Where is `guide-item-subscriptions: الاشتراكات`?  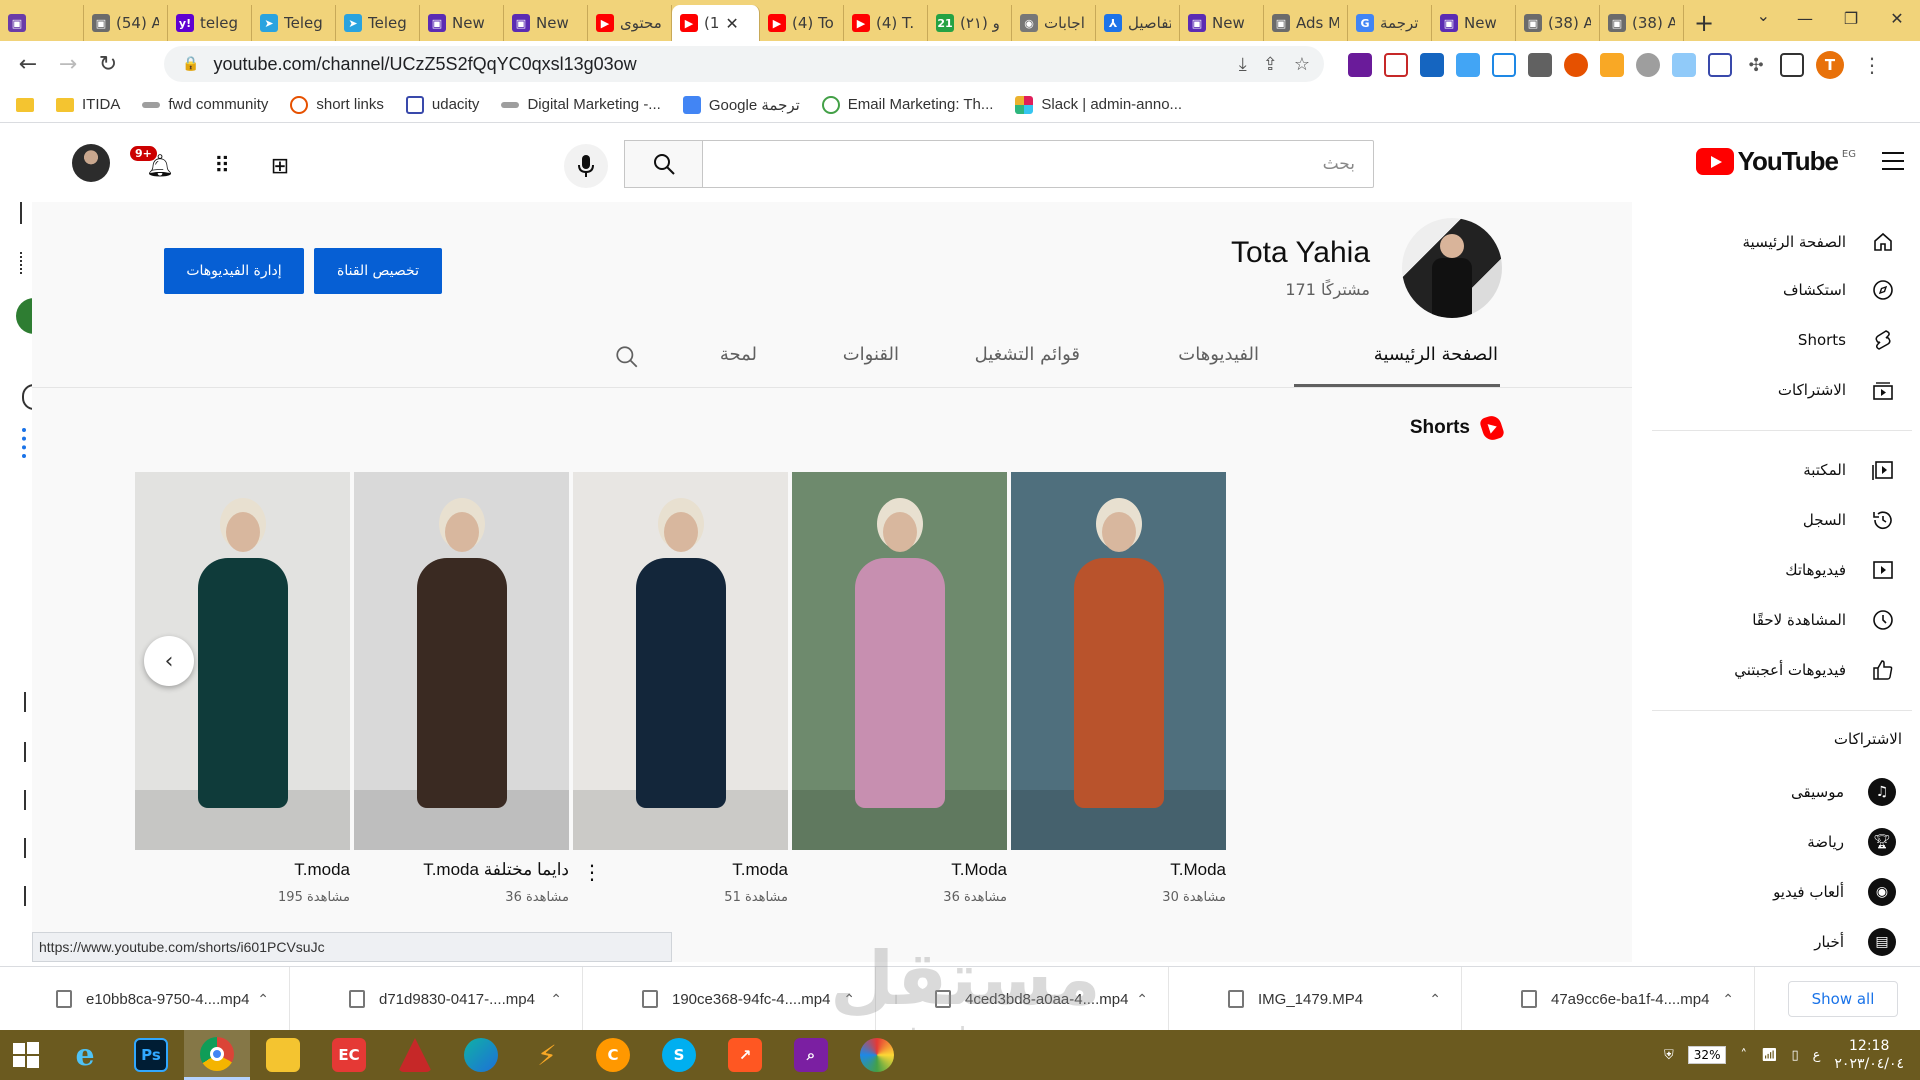 guide-item-subscriptions: الاشتراكات is located at coordinates (1776, 390).